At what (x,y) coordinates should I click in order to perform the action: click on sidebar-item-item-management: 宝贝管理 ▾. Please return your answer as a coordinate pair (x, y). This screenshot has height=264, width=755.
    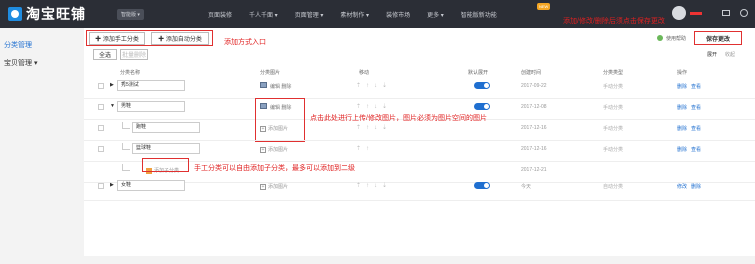
    Looking at the image, I should click on (20, 63).